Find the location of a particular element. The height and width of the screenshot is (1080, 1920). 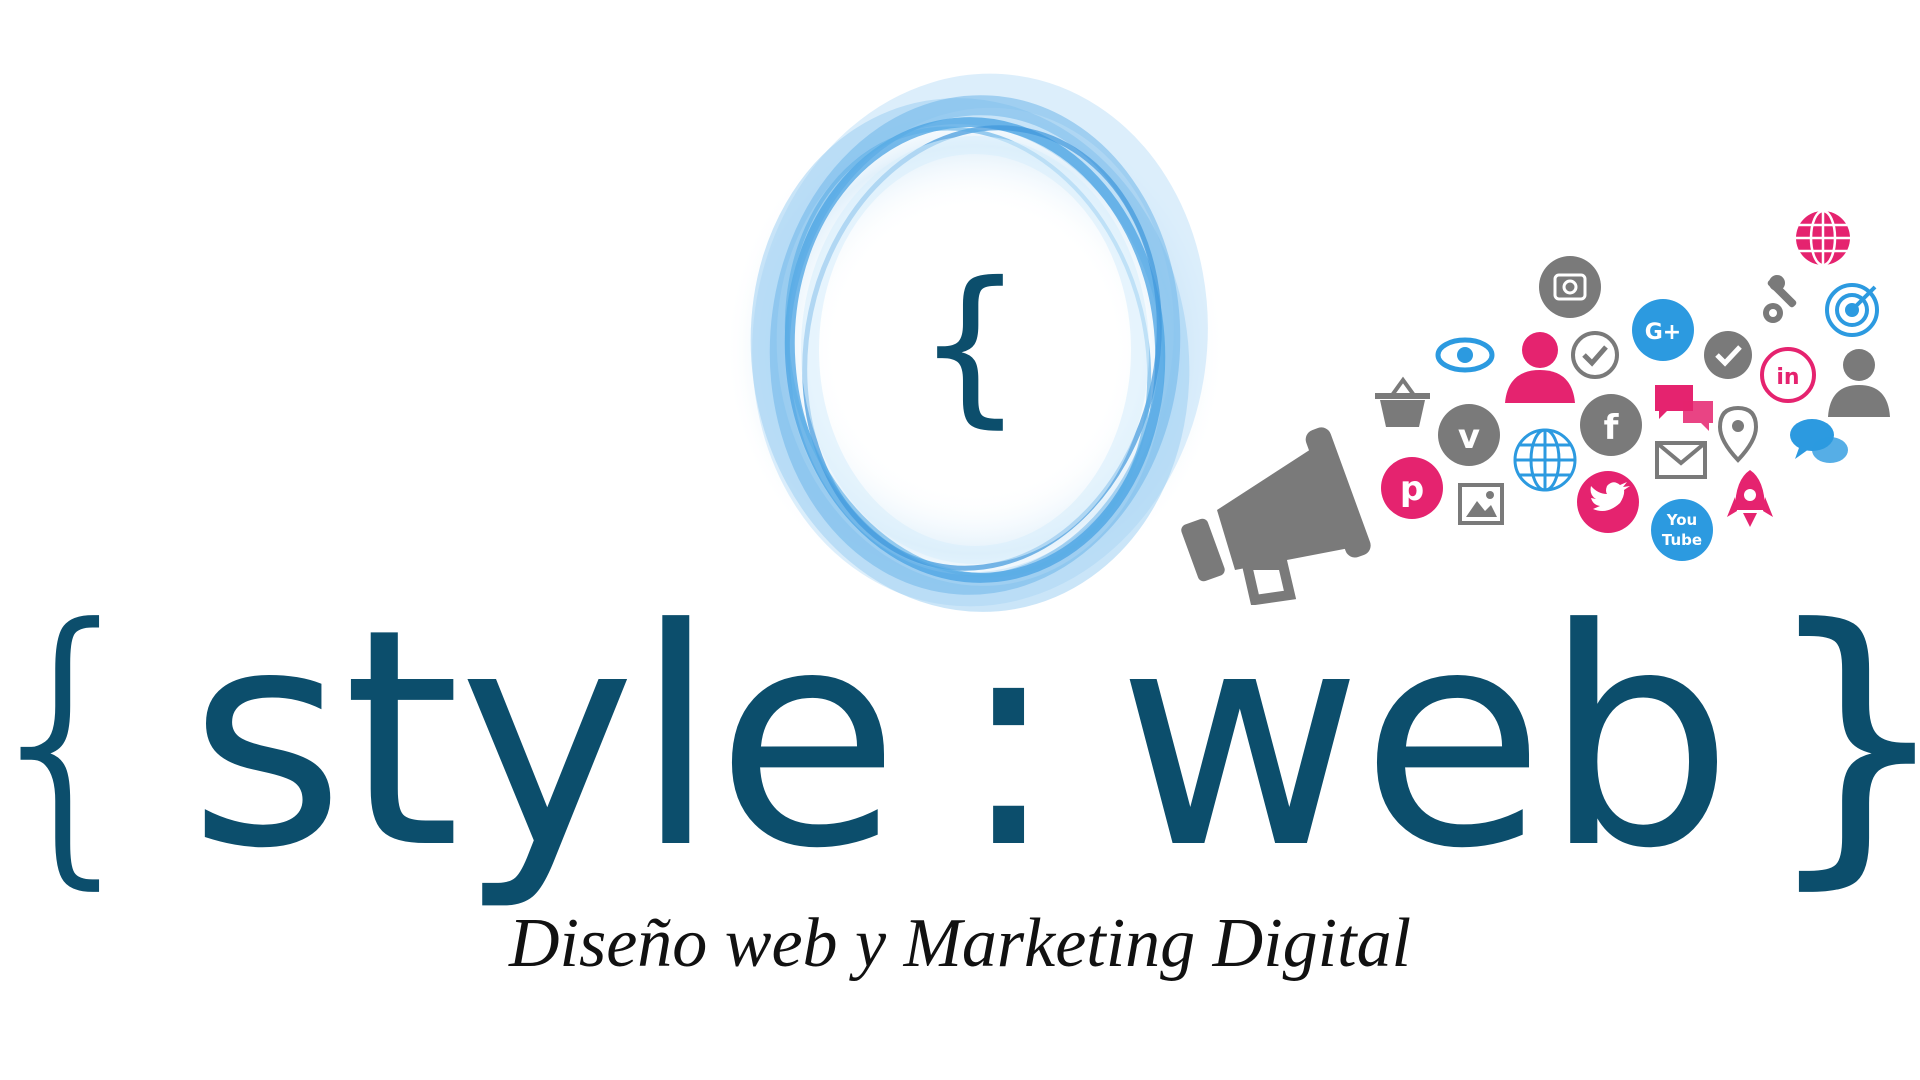

linkedin-icon: in is located at coordinates (1788, 375).